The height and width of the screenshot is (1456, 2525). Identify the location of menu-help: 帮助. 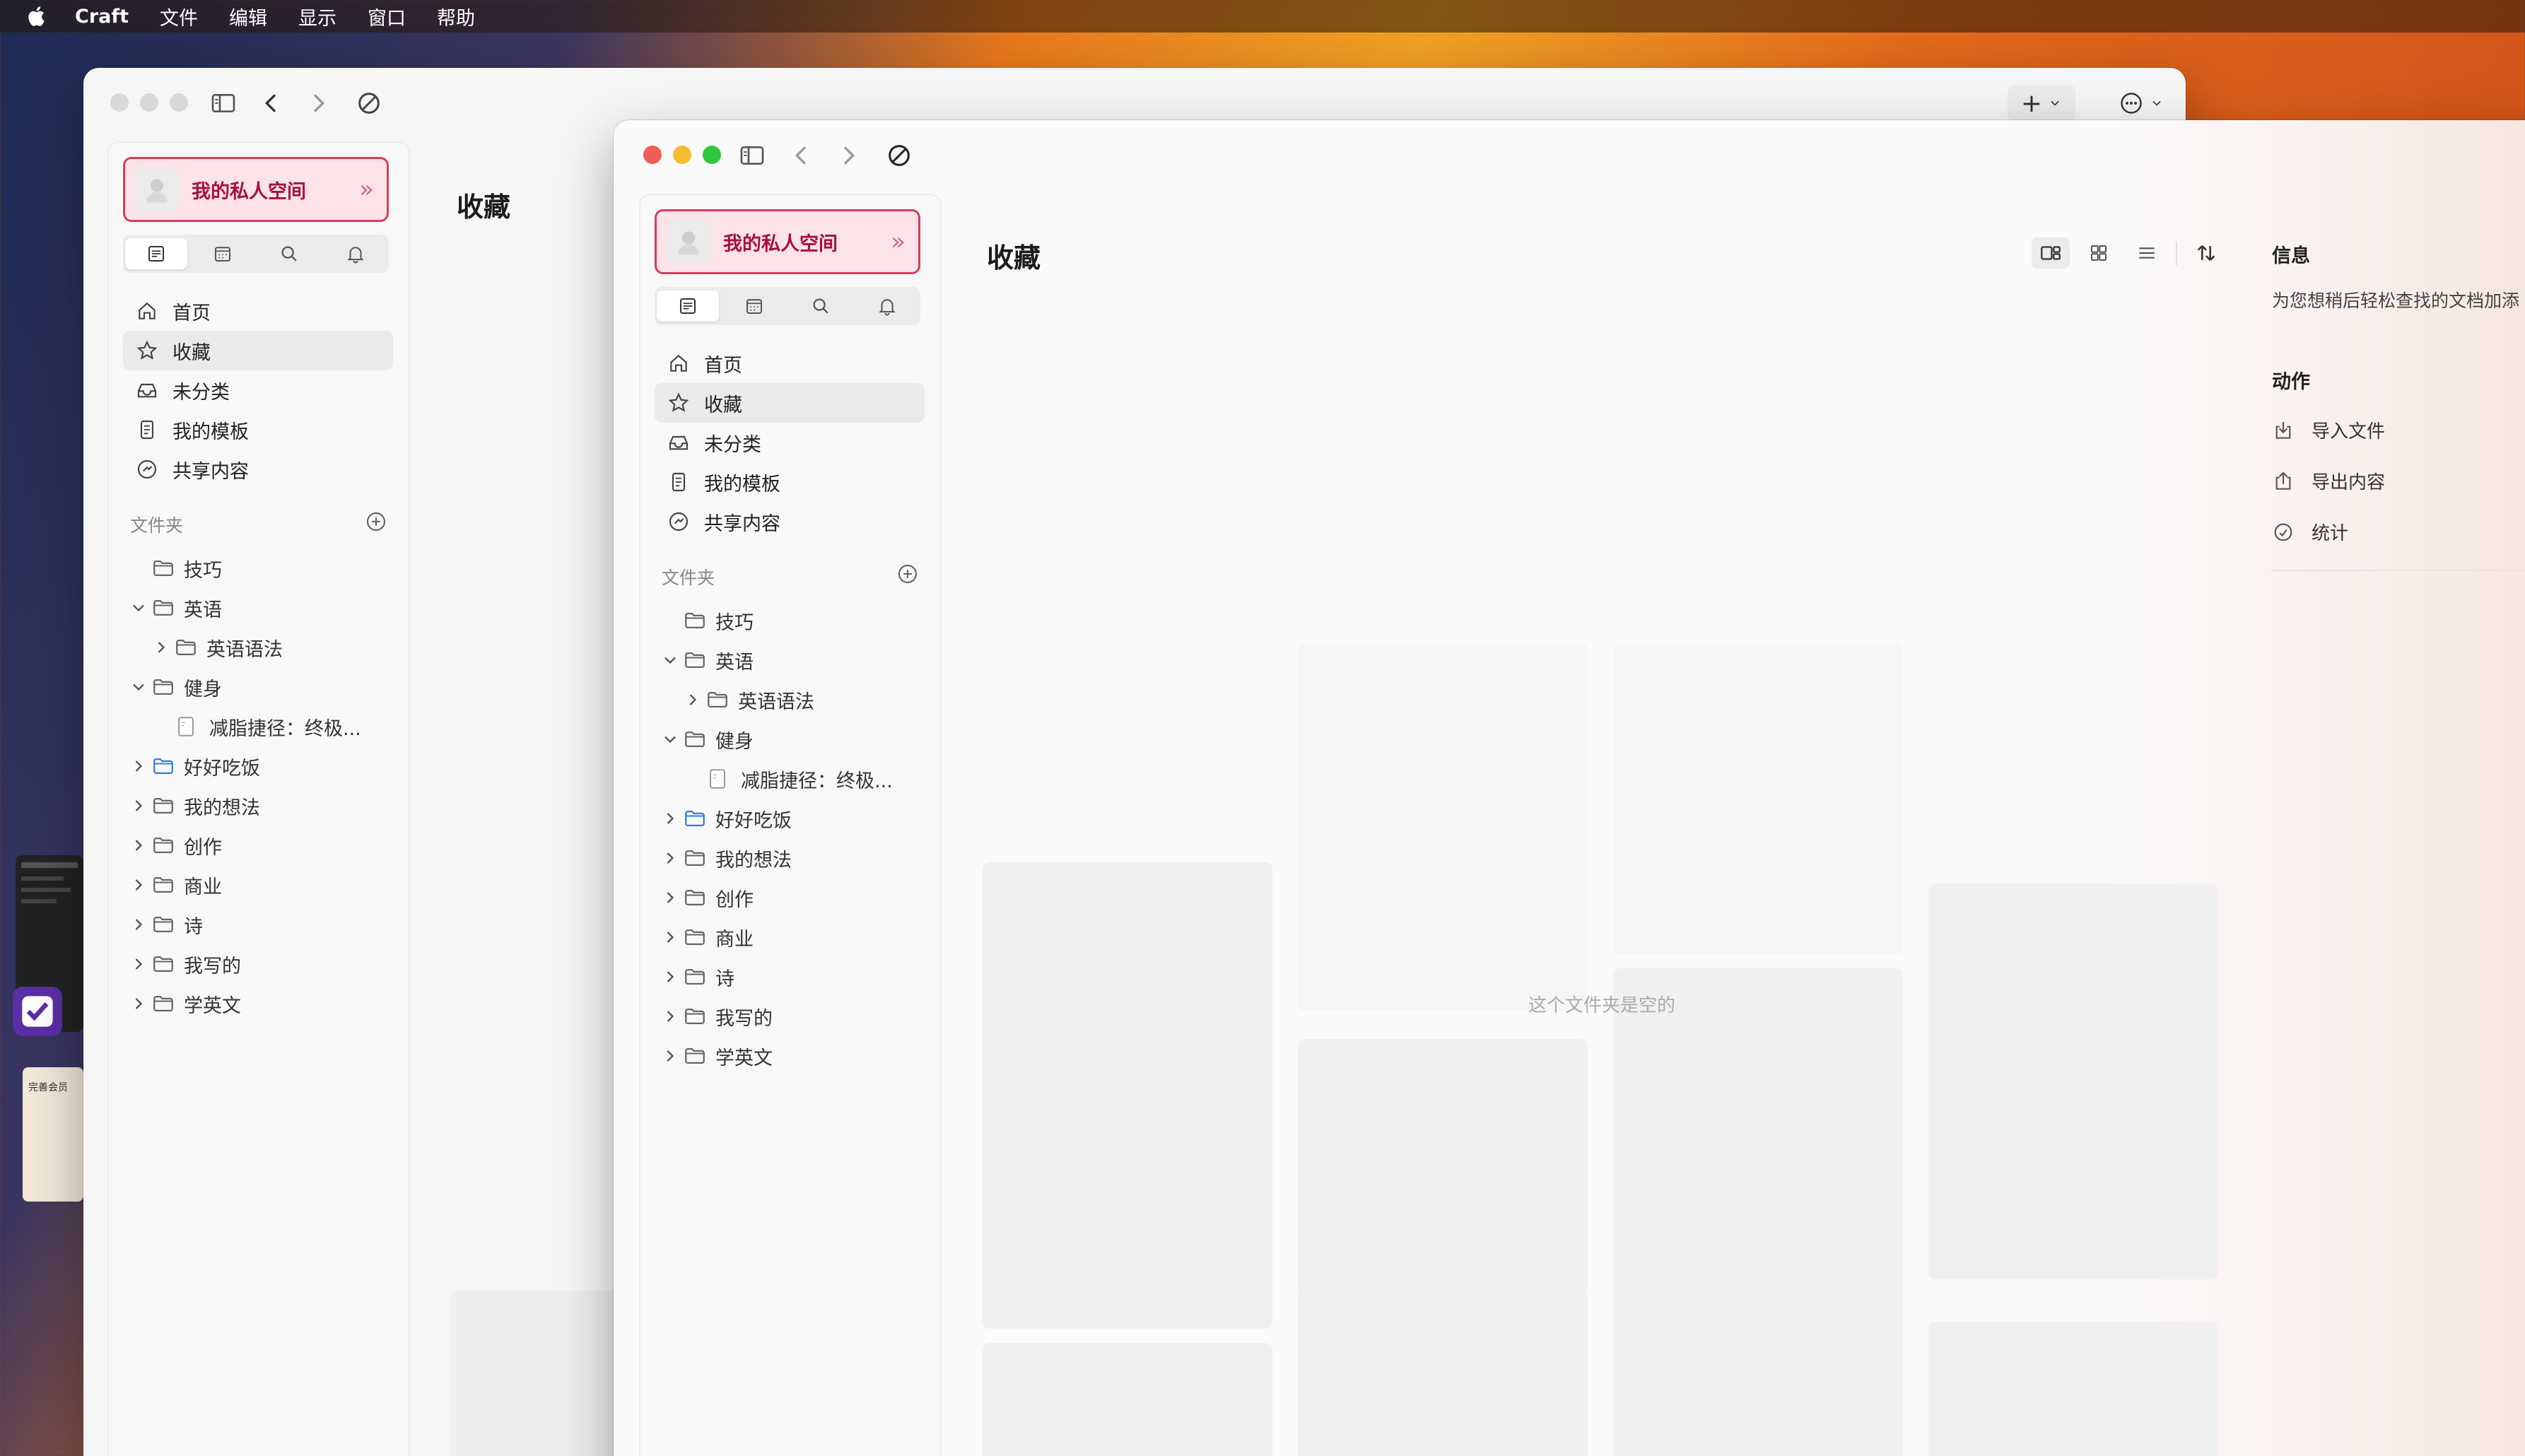
(456, 17).